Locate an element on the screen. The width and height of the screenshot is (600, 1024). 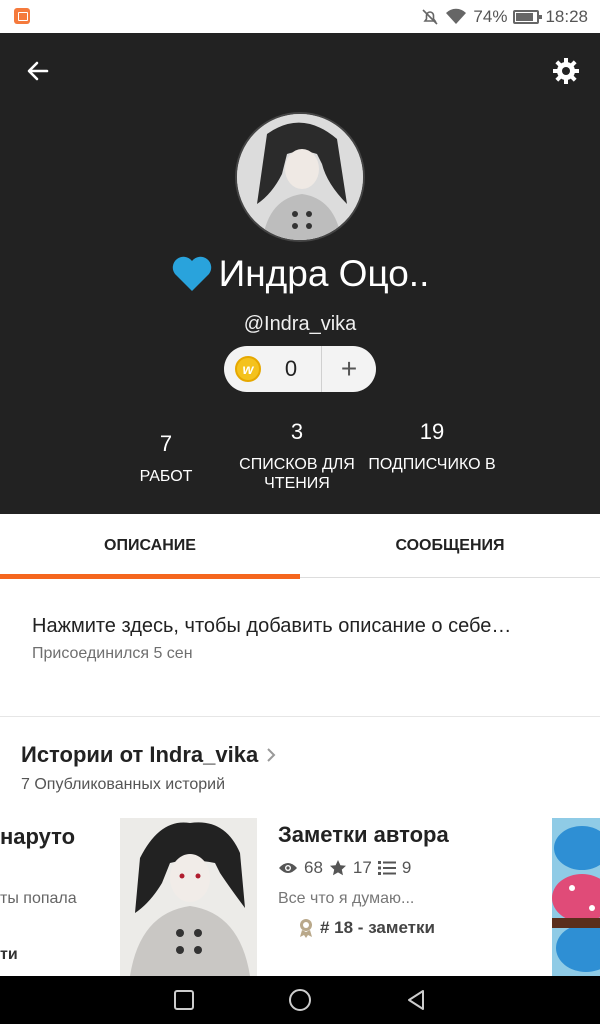
story-rank: # 18 - заметки is located at coordinates (366, 928).